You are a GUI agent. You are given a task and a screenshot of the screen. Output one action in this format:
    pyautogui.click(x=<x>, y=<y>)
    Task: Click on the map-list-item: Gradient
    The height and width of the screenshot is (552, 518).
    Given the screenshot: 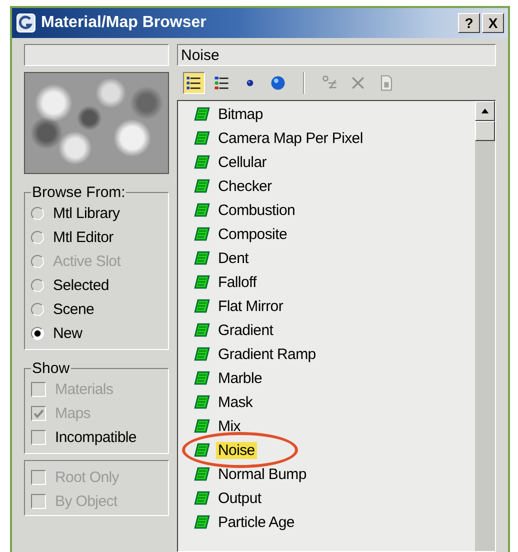 What is the action you would take?
    pyautogui.click(x=334, y=330)
    